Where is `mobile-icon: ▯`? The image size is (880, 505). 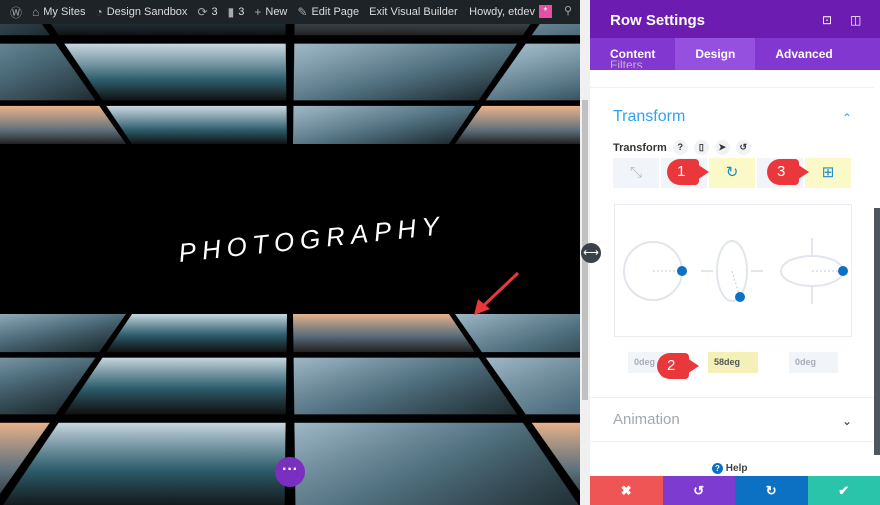 mobile-icon: ▯ is located at coordinates (701, 147).